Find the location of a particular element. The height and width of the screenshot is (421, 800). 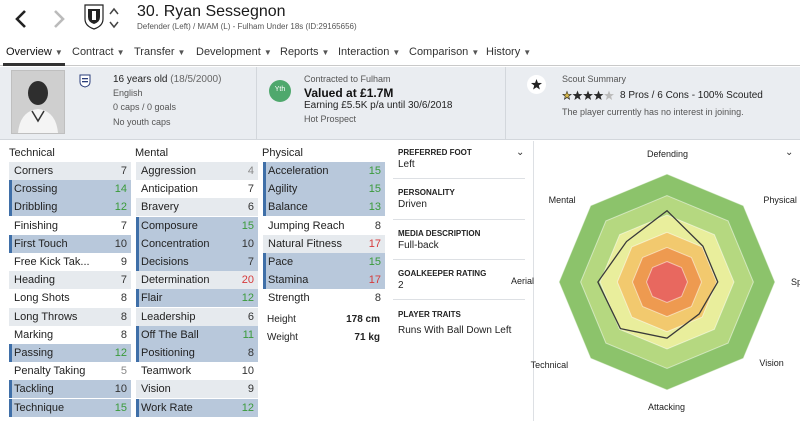

radar-label: Physical is located at coordinates (780, 199).